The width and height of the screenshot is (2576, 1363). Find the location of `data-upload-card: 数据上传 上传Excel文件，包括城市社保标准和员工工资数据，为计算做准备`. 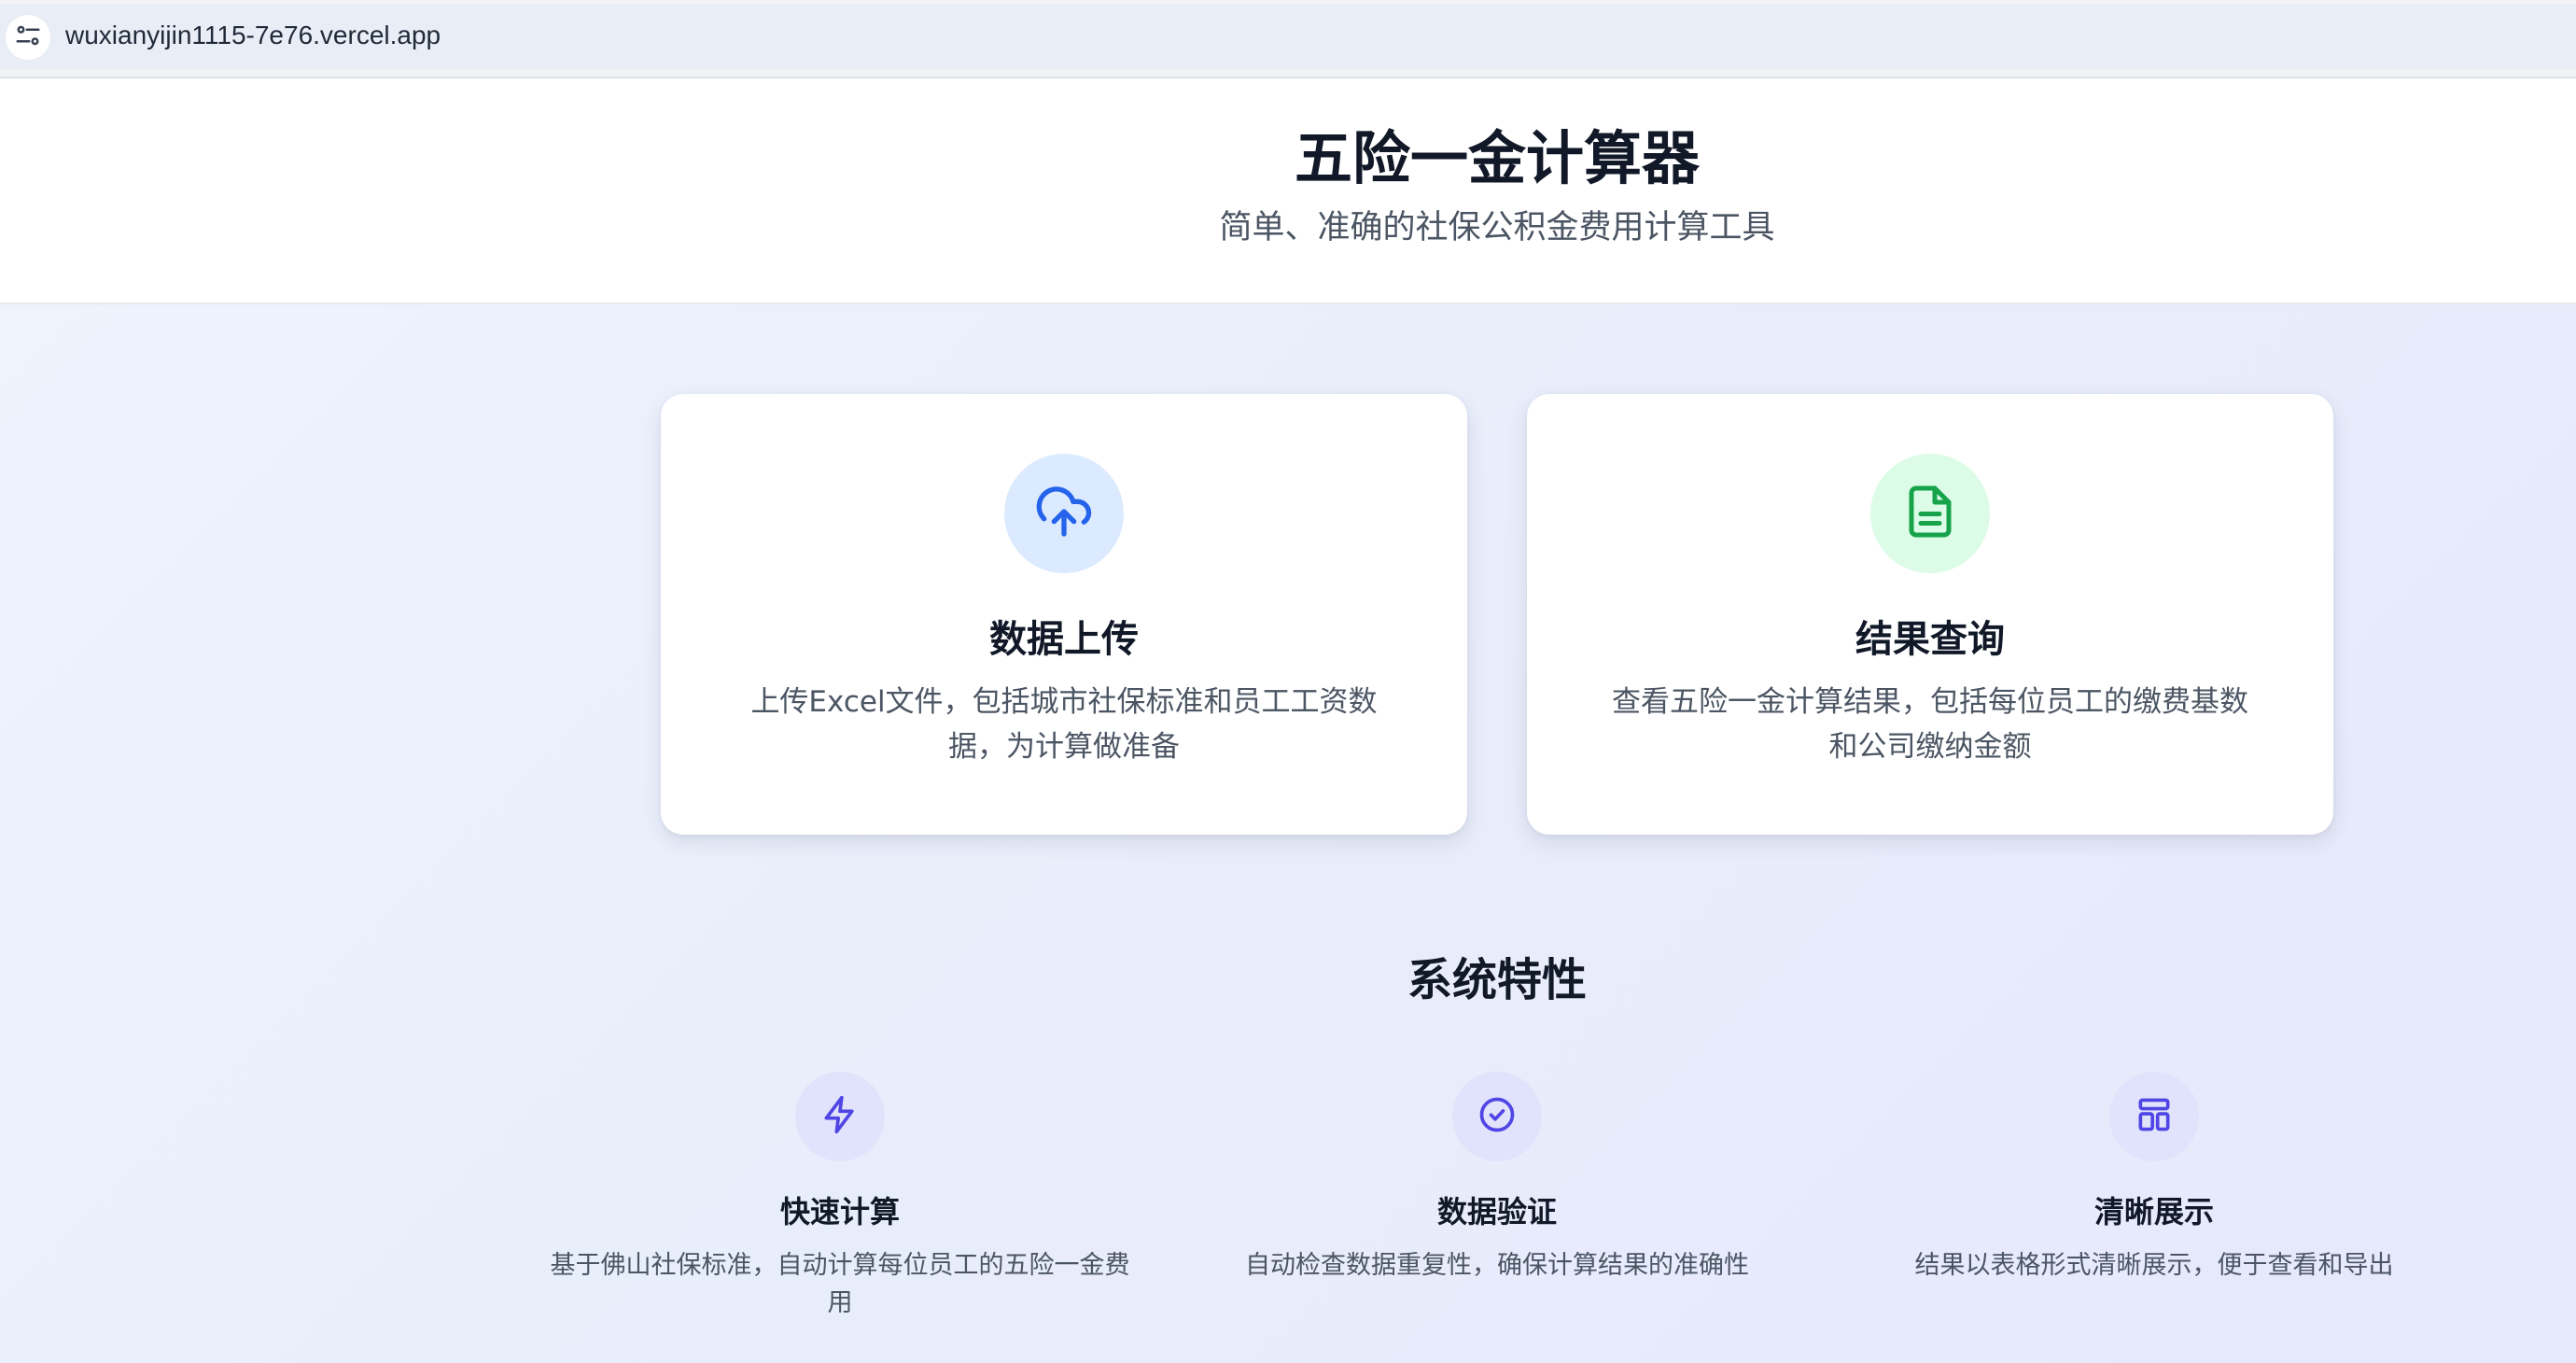

data-upload-card: 数据上传 上传Excel文件，包括城市社保标准和员工工资数据，为计算做准备 is located at coordinates (1064, 614).